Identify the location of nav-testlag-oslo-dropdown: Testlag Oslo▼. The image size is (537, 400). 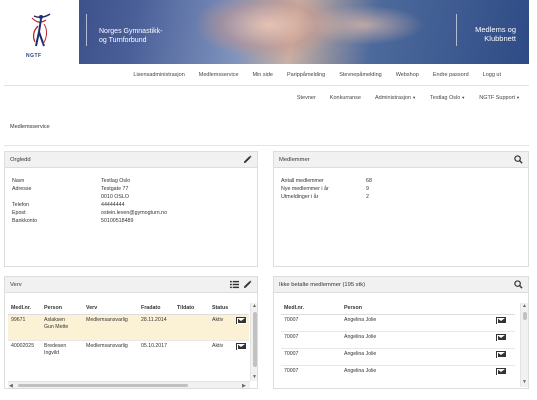
(447, 98).